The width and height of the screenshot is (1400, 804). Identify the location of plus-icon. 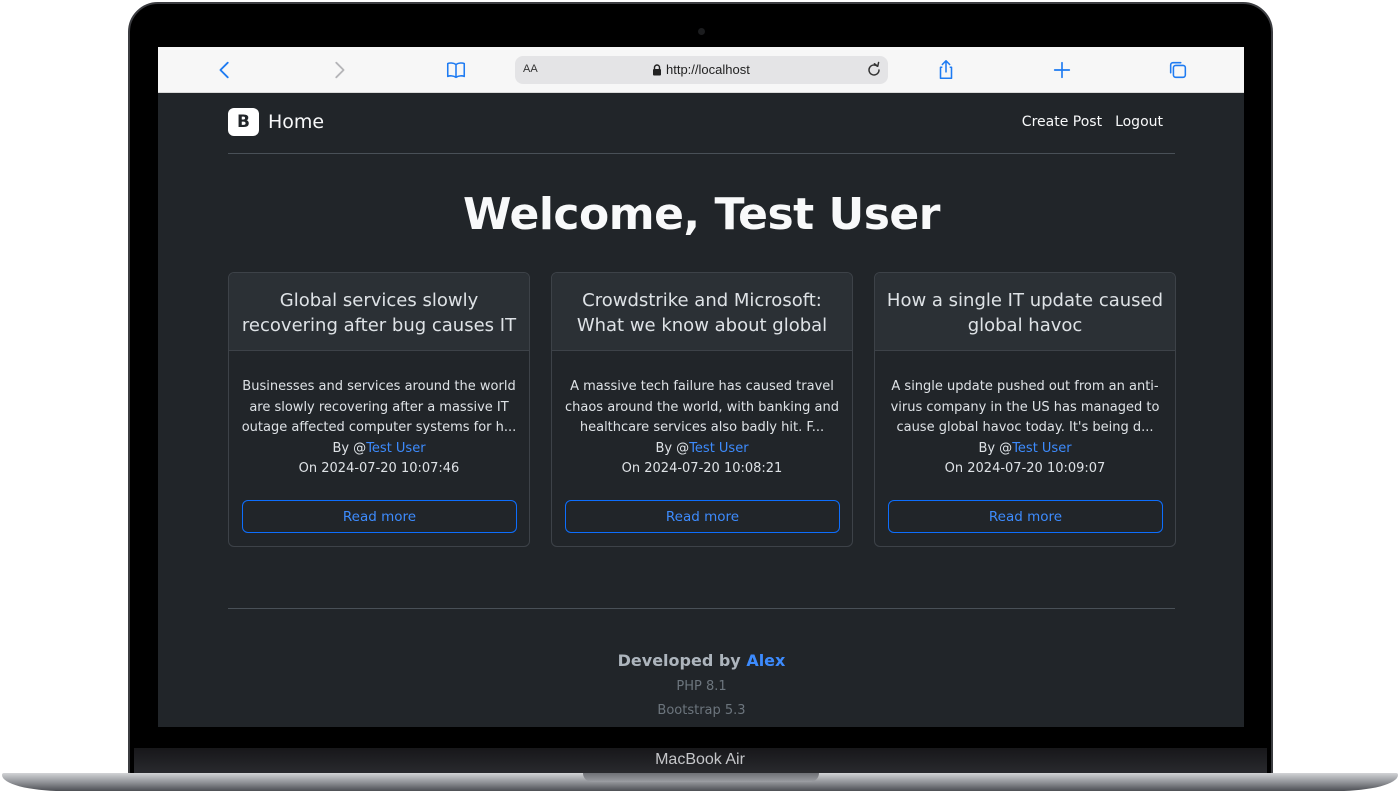
(1062, 70).